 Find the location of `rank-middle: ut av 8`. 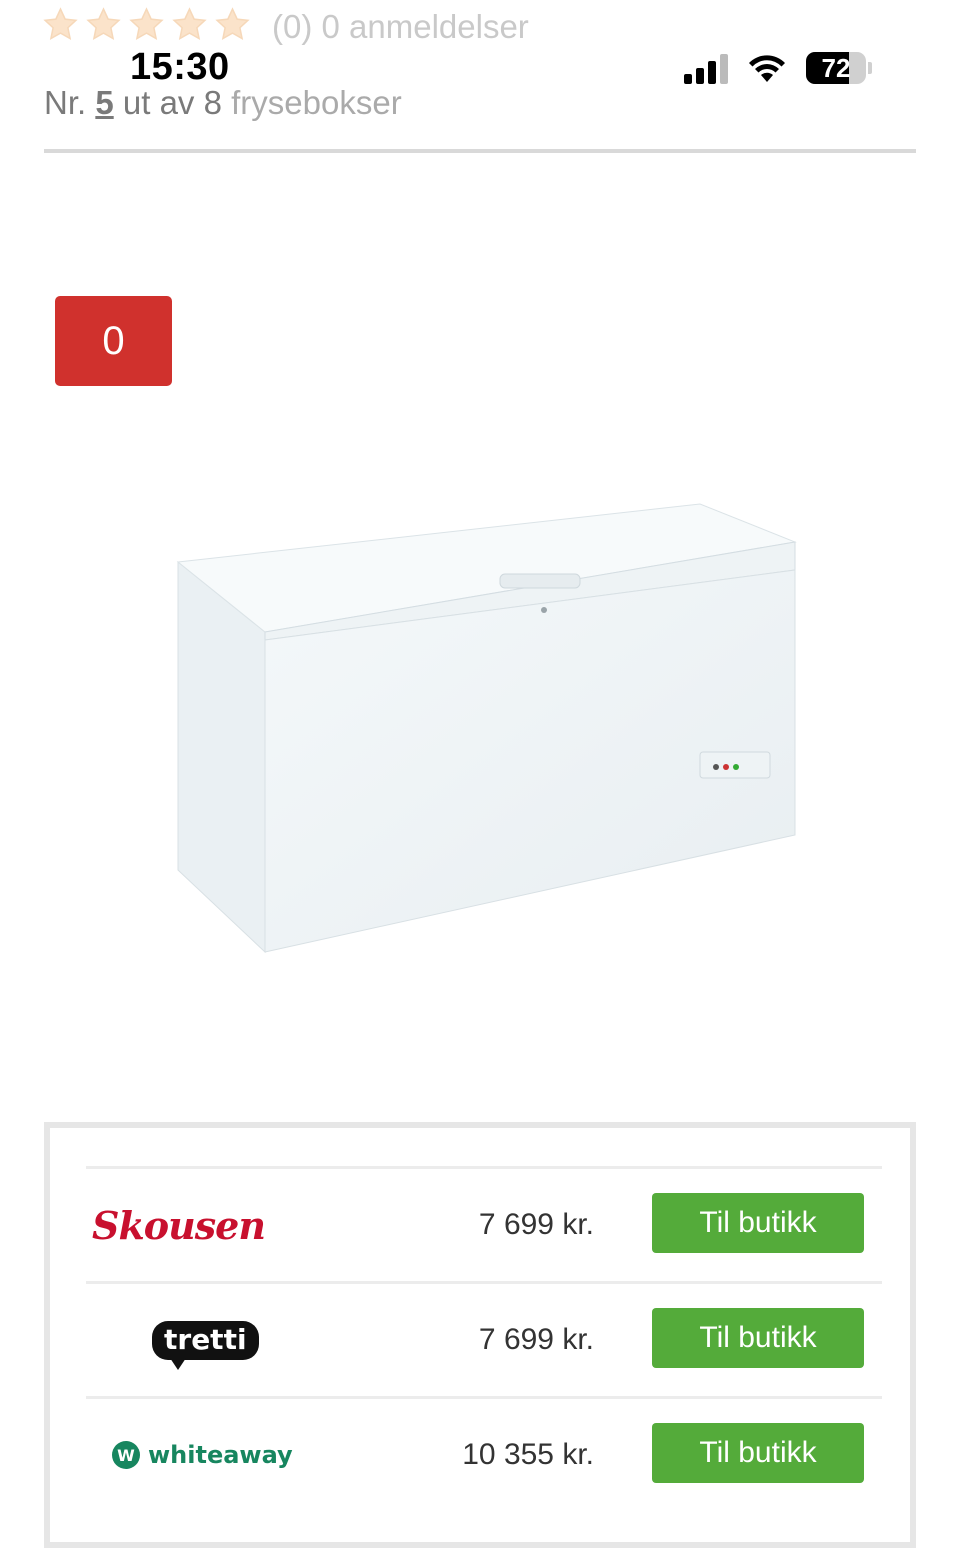

rank-middle: ut av 8 is located at coordinates (172, 102).